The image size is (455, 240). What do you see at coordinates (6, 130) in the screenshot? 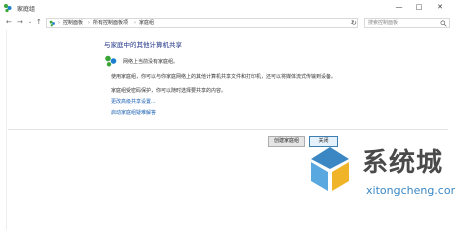
I see `left-border` at bounding box center [6, 130].